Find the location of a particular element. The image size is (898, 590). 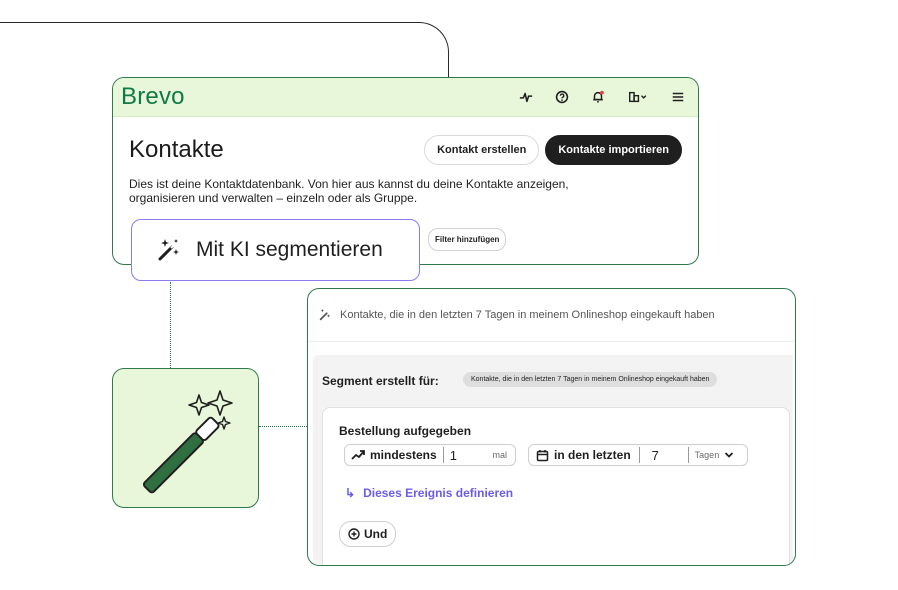

frequency-field: mindestens 1 mal is located at coordinates (430, 455).